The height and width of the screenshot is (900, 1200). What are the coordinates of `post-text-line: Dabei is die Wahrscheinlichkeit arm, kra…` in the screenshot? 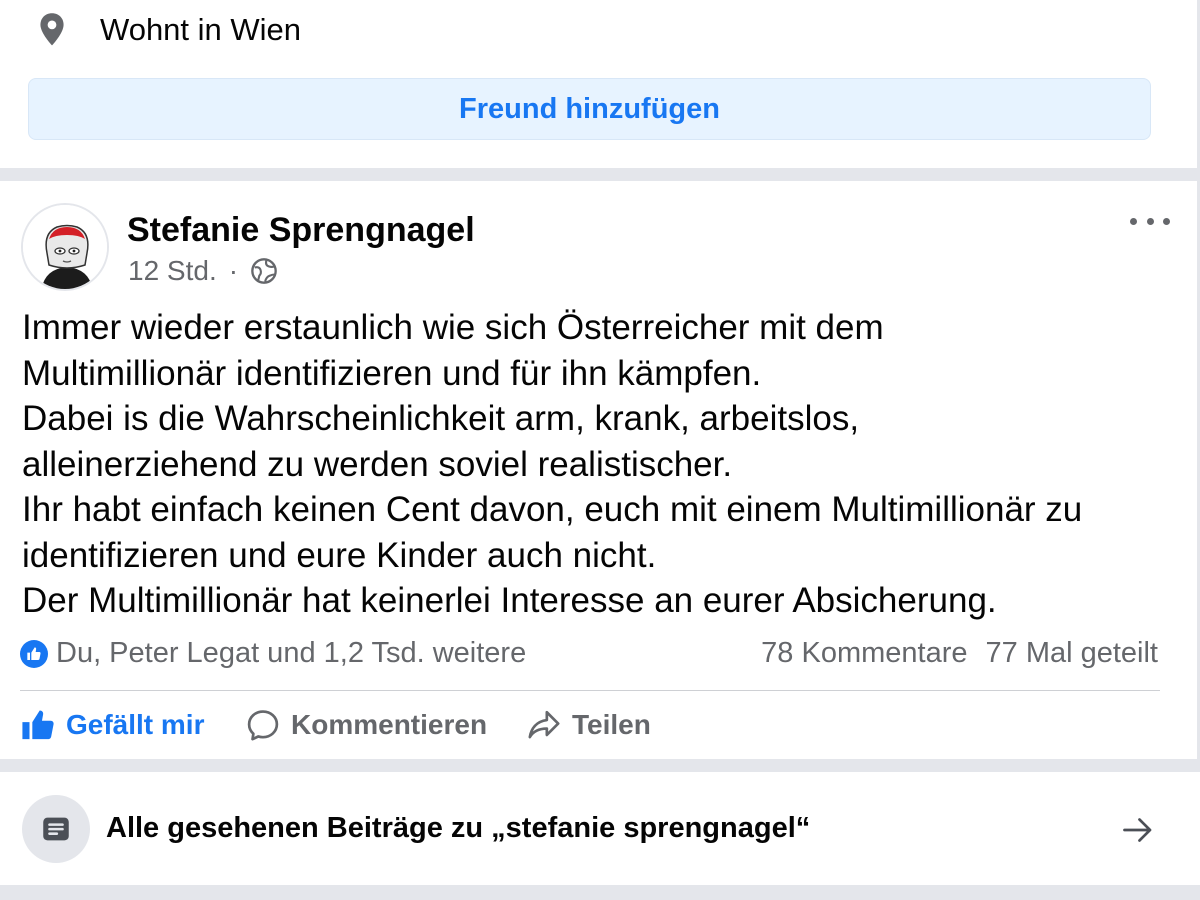 It's located at (441, 418).